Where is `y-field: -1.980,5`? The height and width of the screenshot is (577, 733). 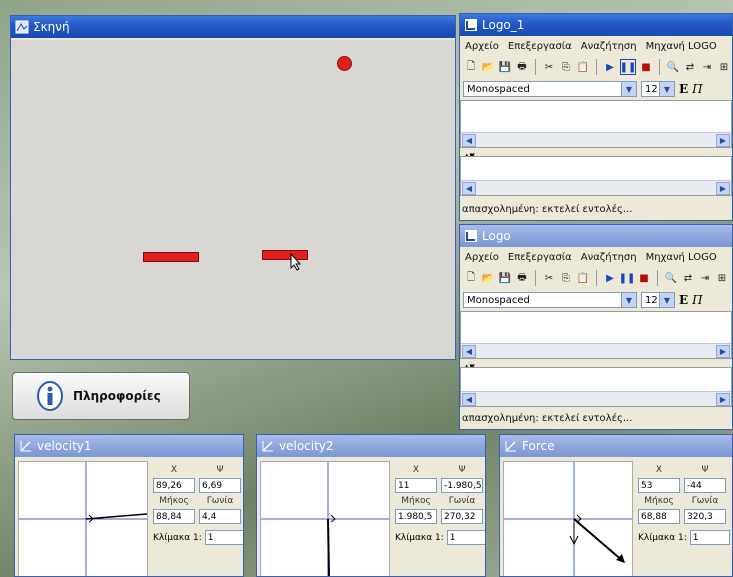 y-field: -1.980,5 is located at coordinates (462, 485).